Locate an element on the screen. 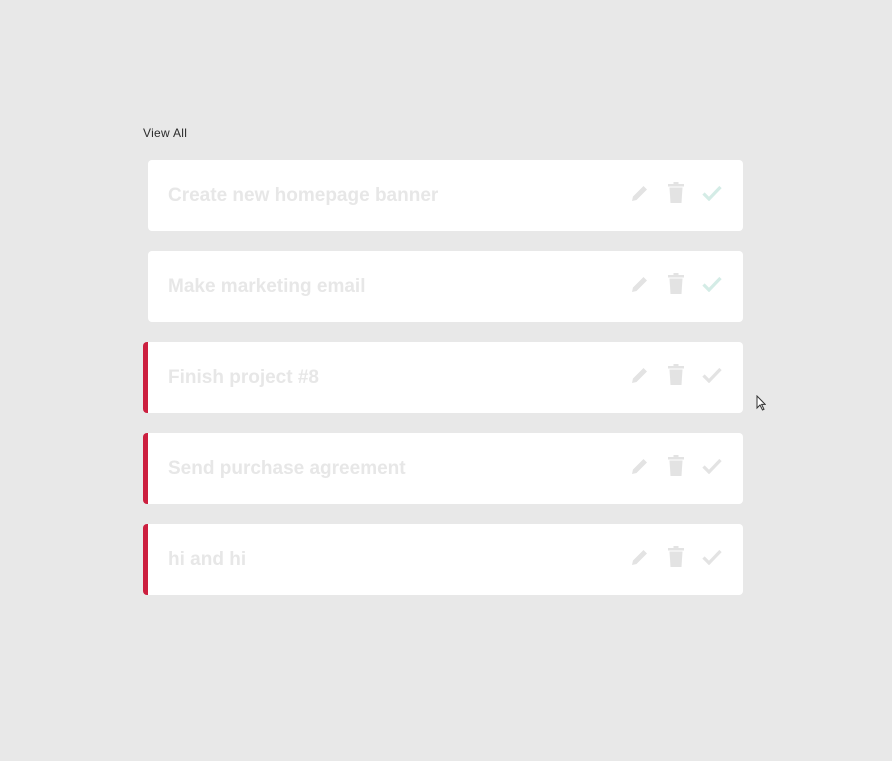 The width and height of the screenshot is (892, 761). task-title: Create new homepage banner is located at coordinates (303, 195).